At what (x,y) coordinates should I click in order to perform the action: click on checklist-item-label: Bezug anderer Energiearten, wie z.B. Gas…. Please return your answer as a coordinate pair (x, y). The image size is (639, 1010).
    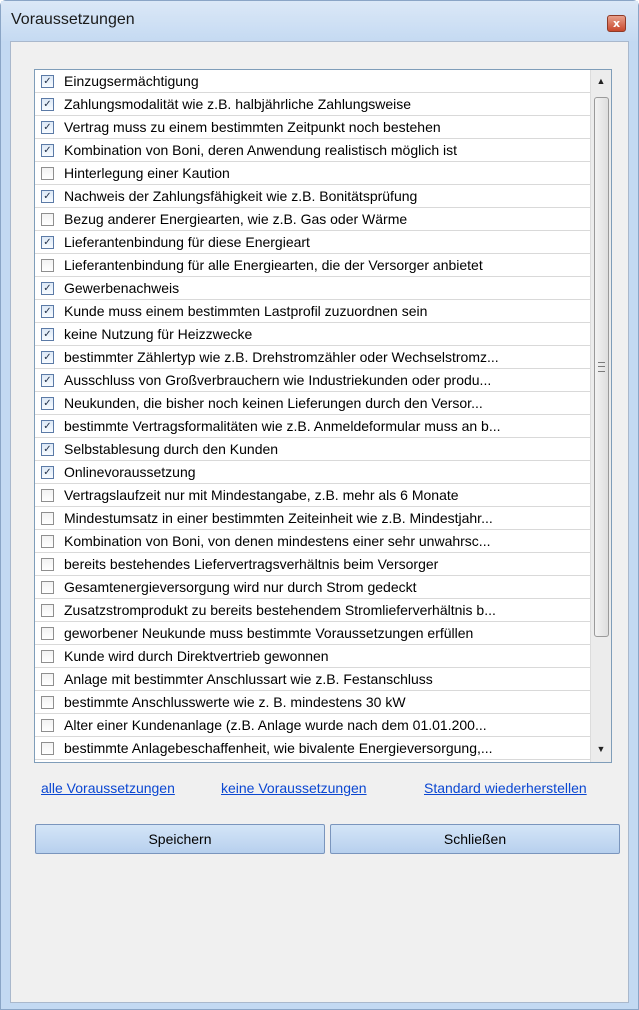
    Looking at the image, I should click on (236, 219).